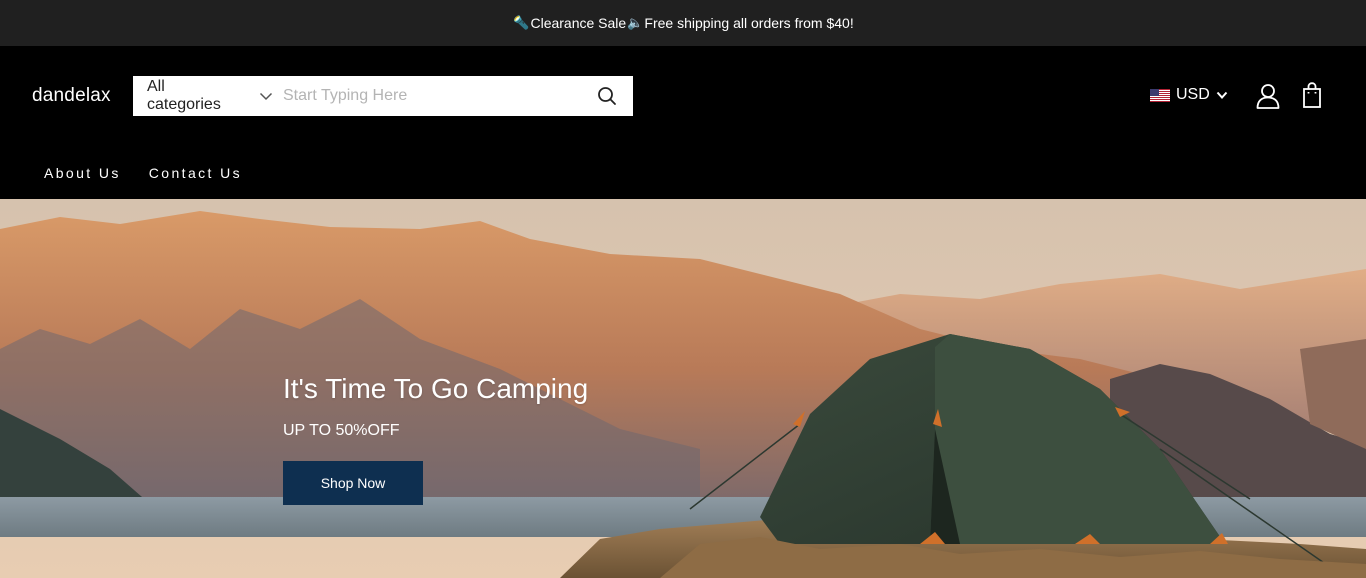  Describe the element at coordinates (749, 23) in the screenshot. I see `shipping-text: Free shipping all orders from $40!` at that location.